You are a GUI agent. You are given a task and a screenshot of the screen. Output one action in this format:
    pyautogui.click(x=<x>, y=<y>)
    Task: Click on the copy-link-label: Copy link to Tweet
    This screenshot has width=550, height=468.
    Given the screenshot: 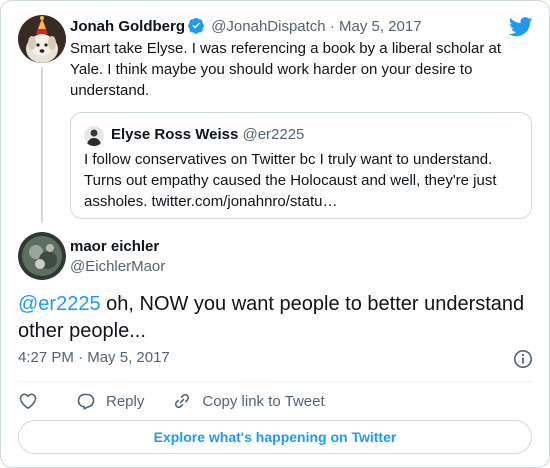 What is the action you would take?
    pyautogui.click(x=263, y=401)
    